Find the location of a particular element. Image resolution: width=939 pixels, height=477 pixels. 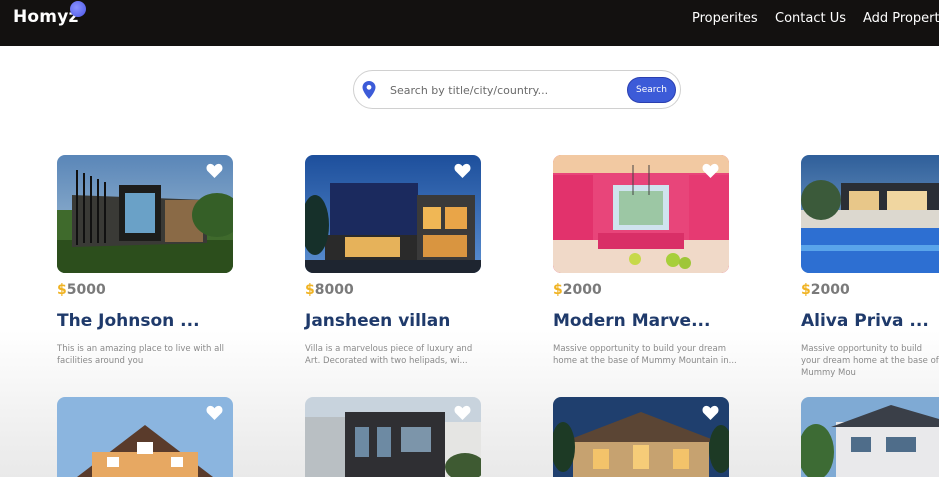

search-input is located at coordinates (505, 90).